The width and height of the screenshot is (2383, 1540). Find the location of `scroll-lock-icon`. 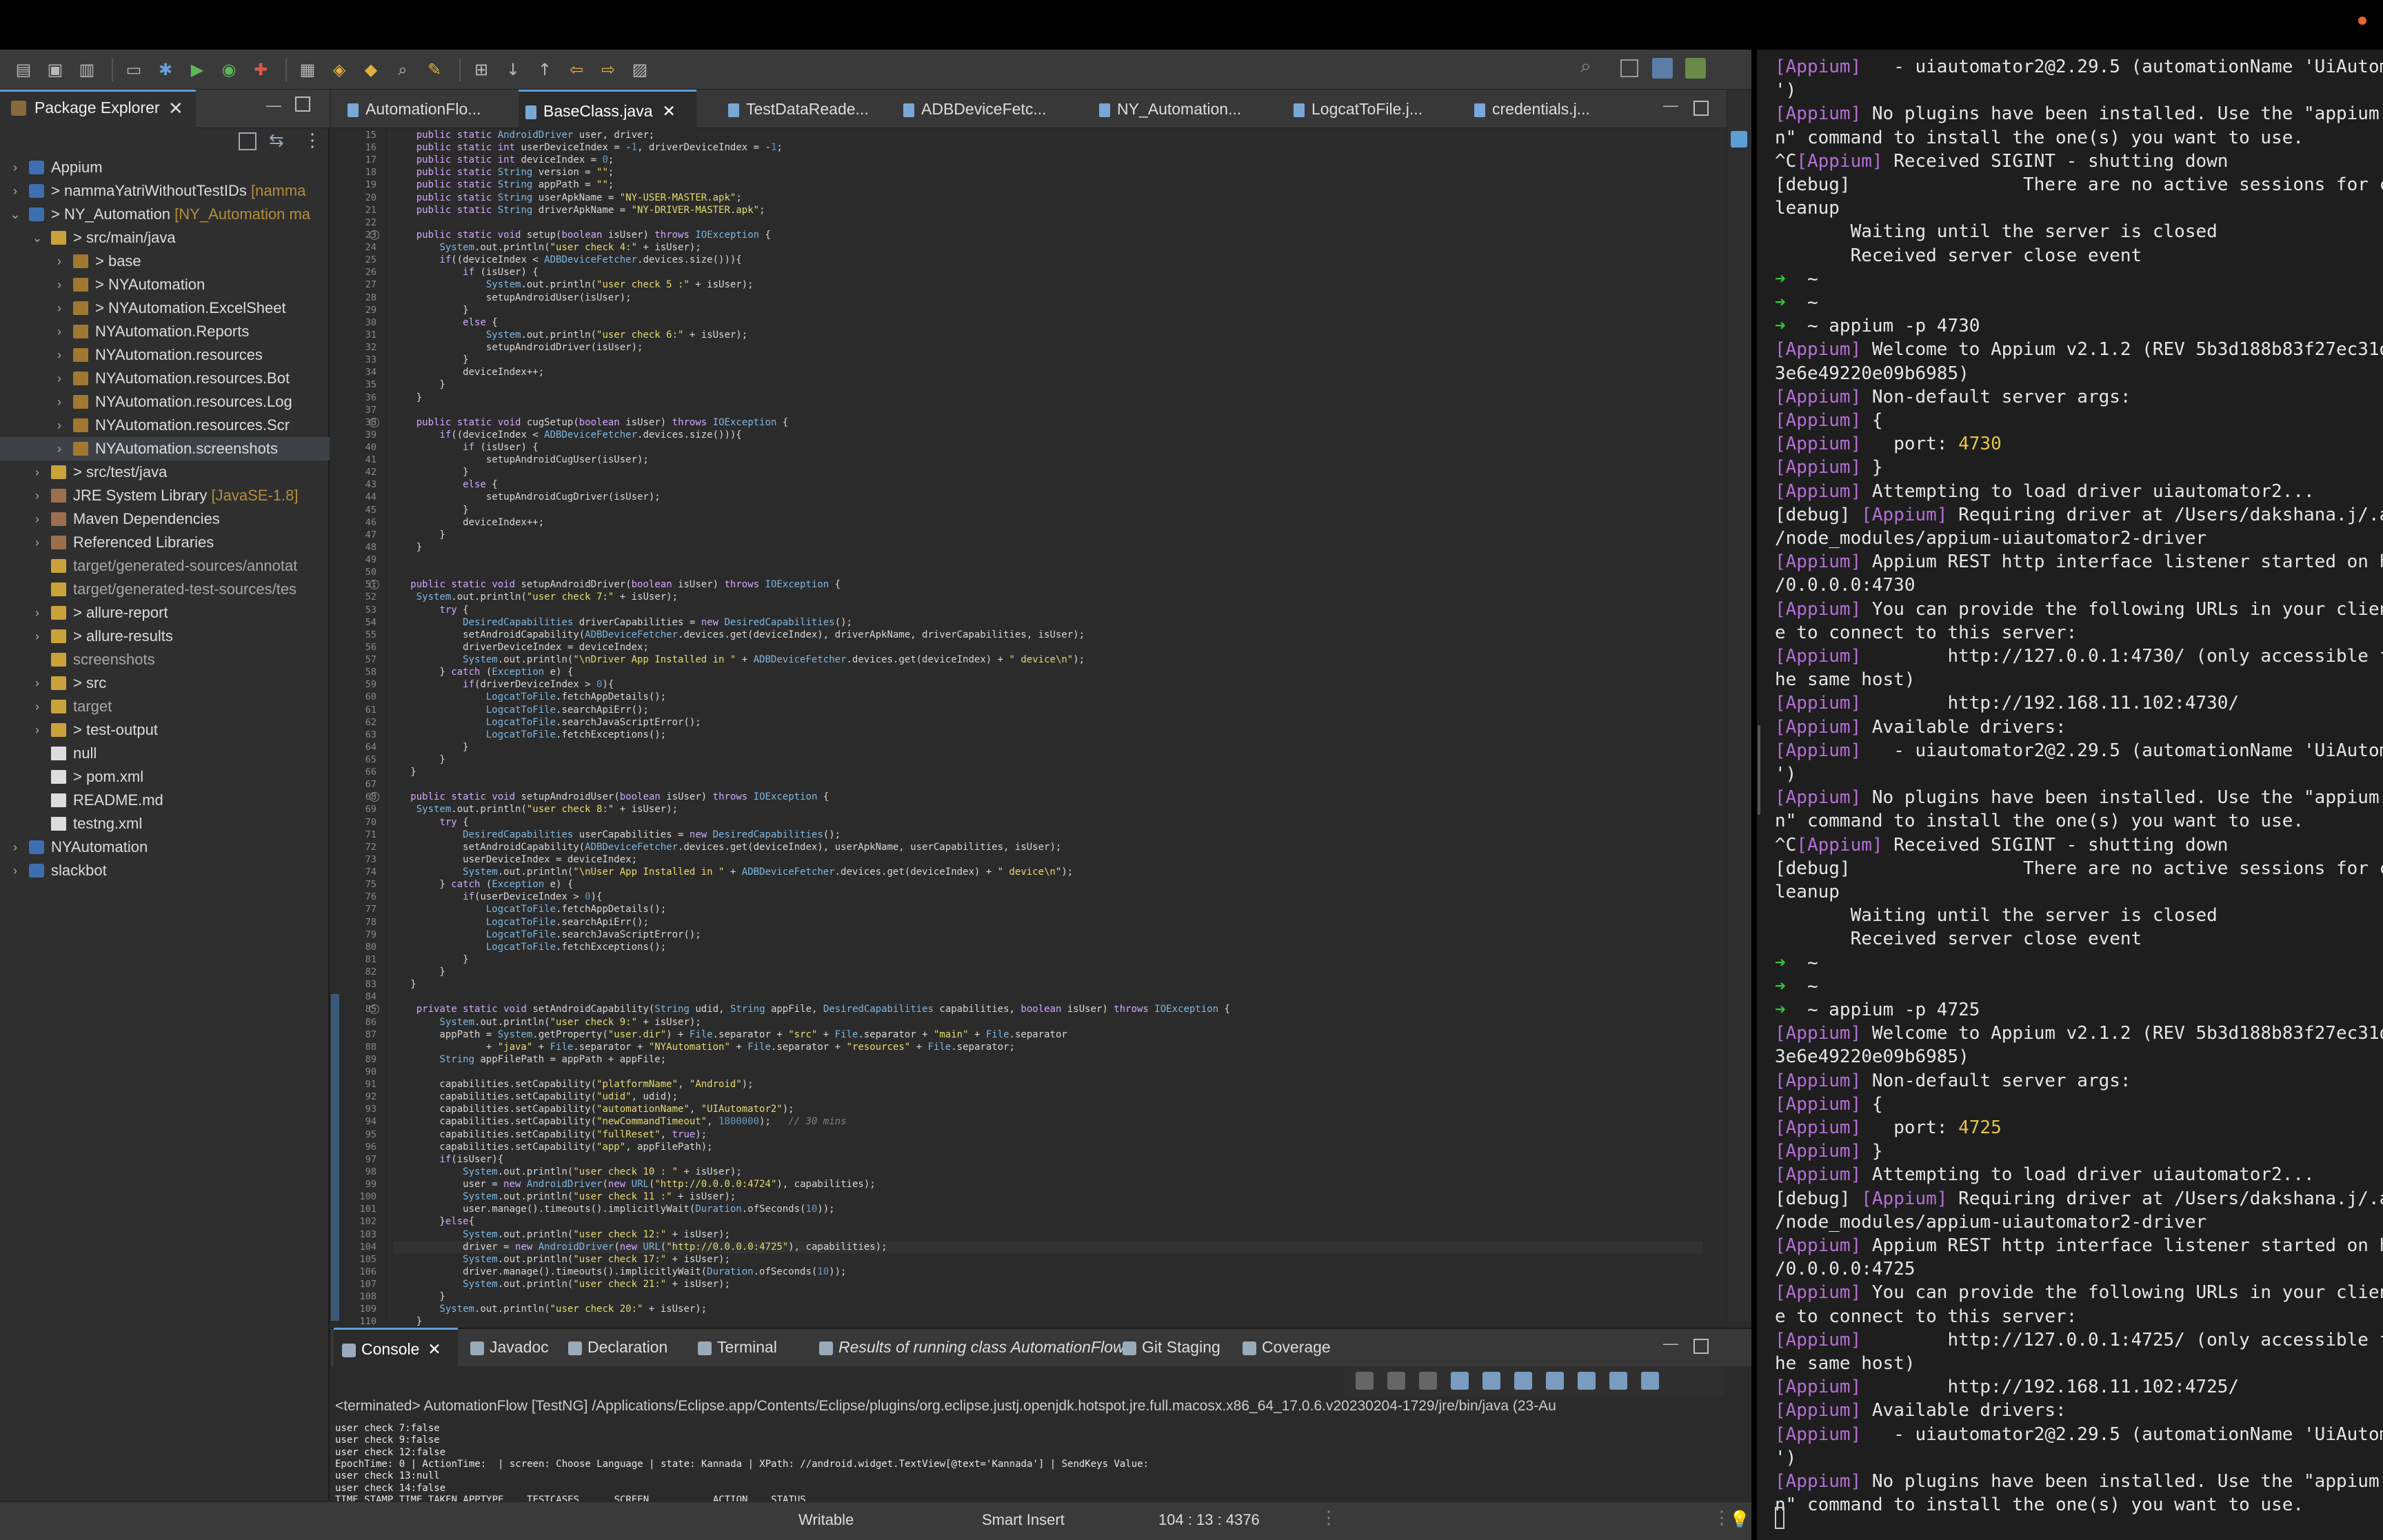

scroll-lock-icon is located at coordinates (1491, 1381).